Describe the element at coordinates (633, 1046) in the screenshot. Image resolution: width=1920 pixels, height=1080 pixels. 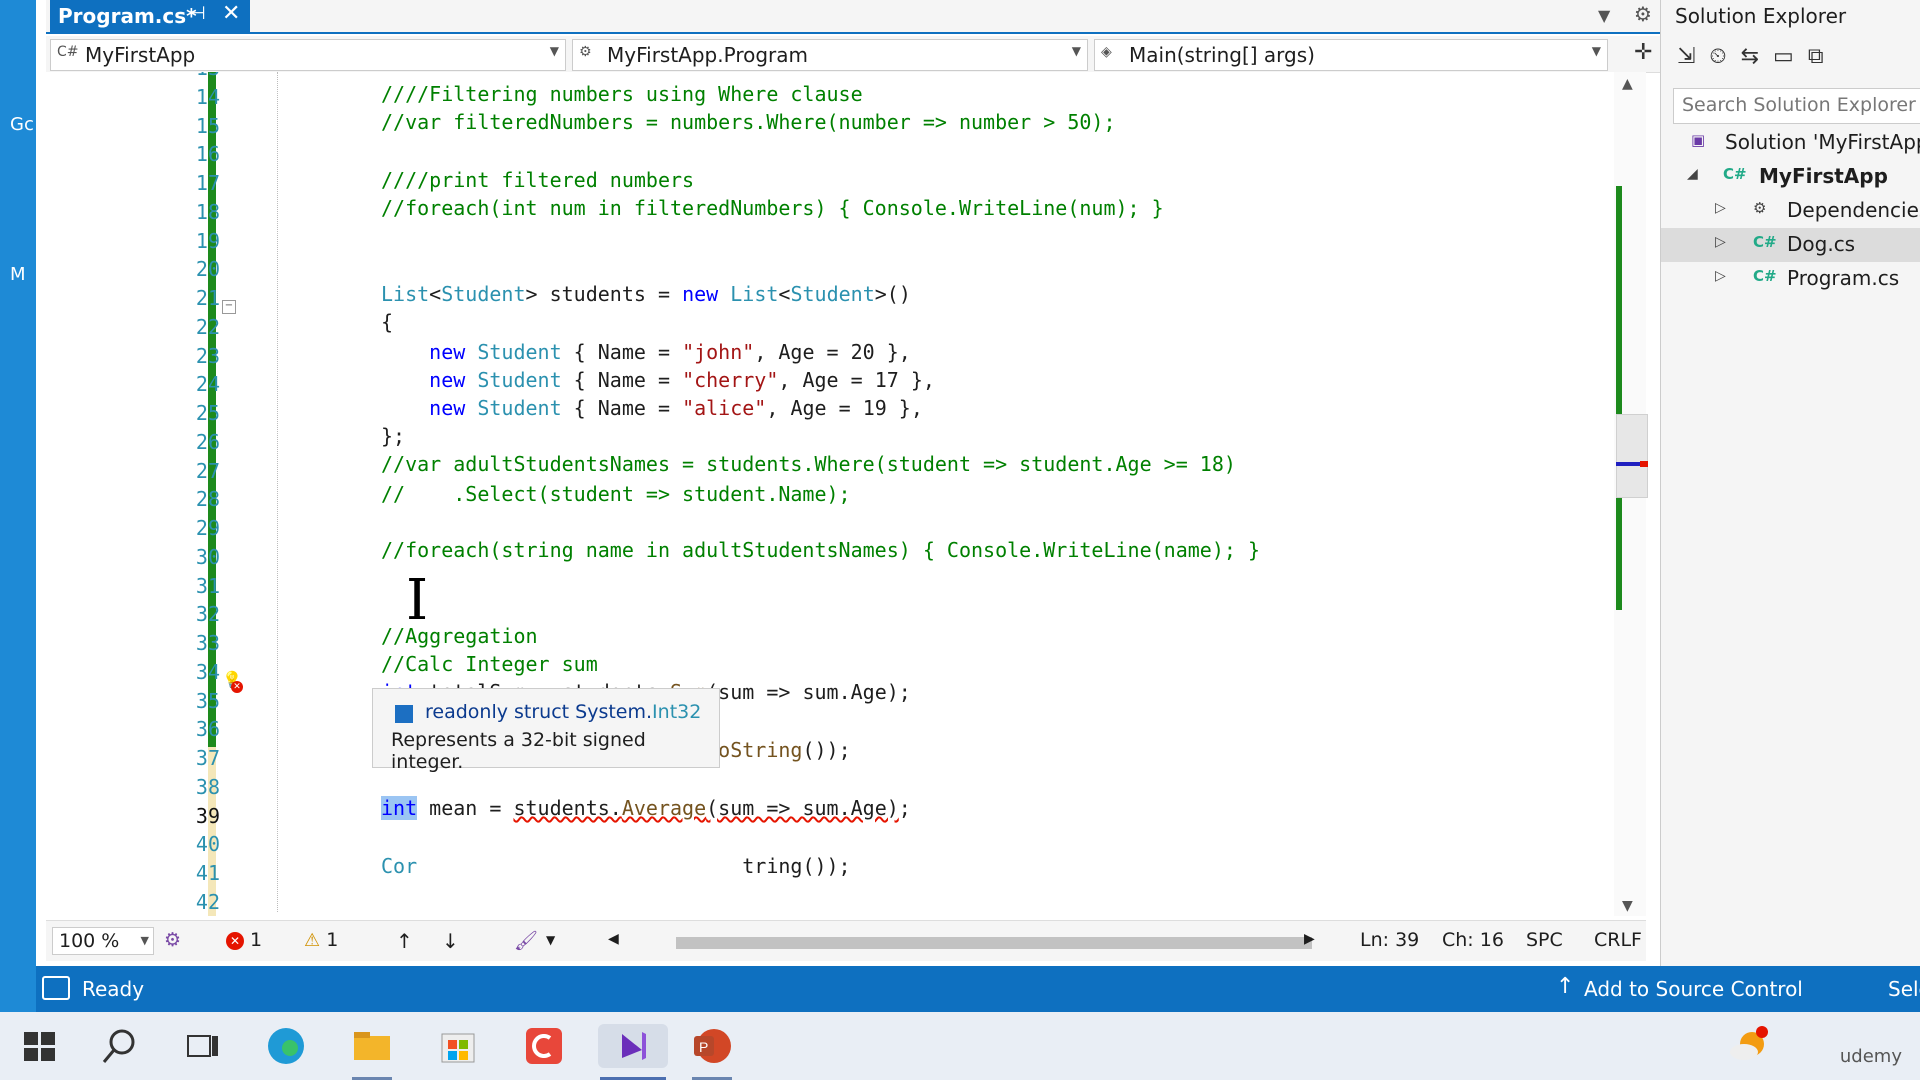
I see `visual-studio-icon` at that location.